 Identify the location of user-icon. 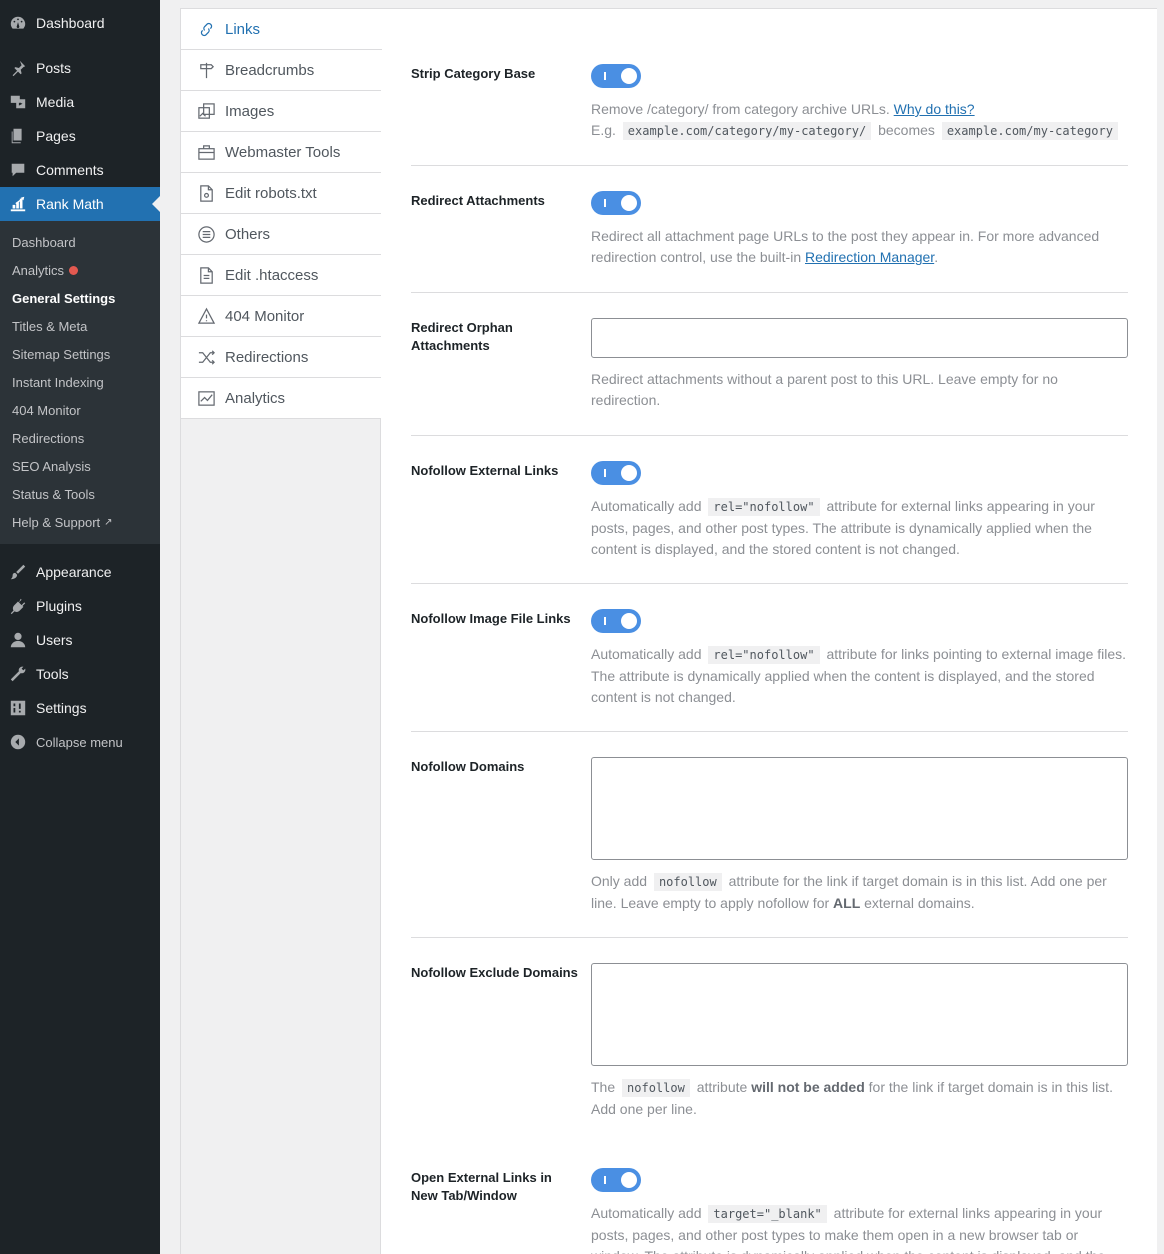
(18, 640).